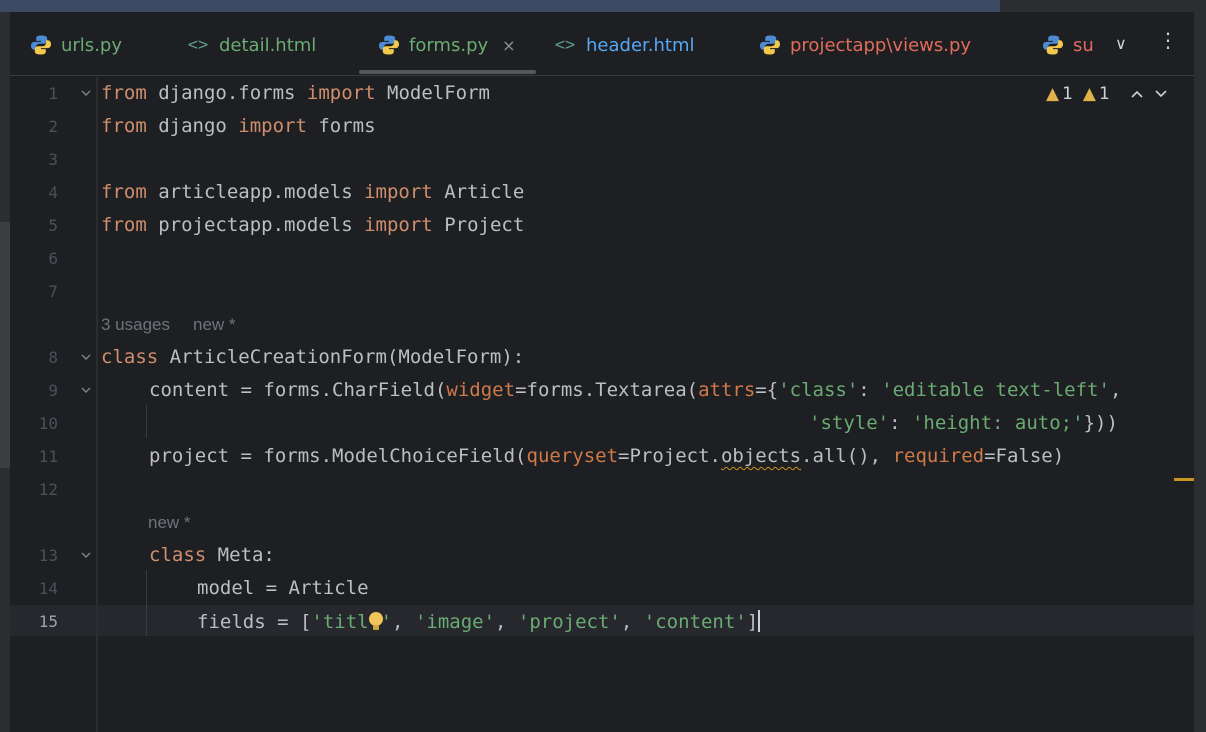 This screenshot has width=1206, height=732. Describe the element at coordinates (640, 45) in the screenshot. I see `tab-label: header.html` at that location.